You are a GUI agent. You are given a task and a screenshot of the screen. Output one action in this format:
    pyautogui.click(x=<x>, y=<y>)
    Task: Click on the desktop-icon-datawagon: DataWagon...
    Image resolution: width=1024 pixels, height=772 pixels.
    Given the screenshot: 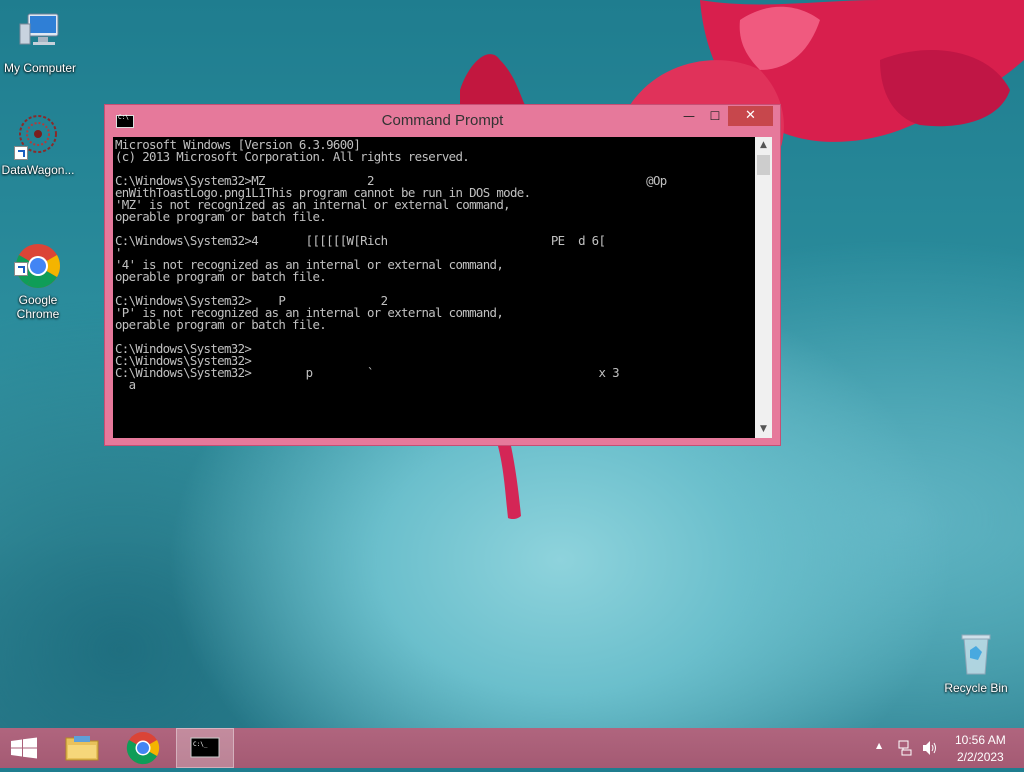 What is the action you would take?
    pyautogui.click(x=39, y=144)
    